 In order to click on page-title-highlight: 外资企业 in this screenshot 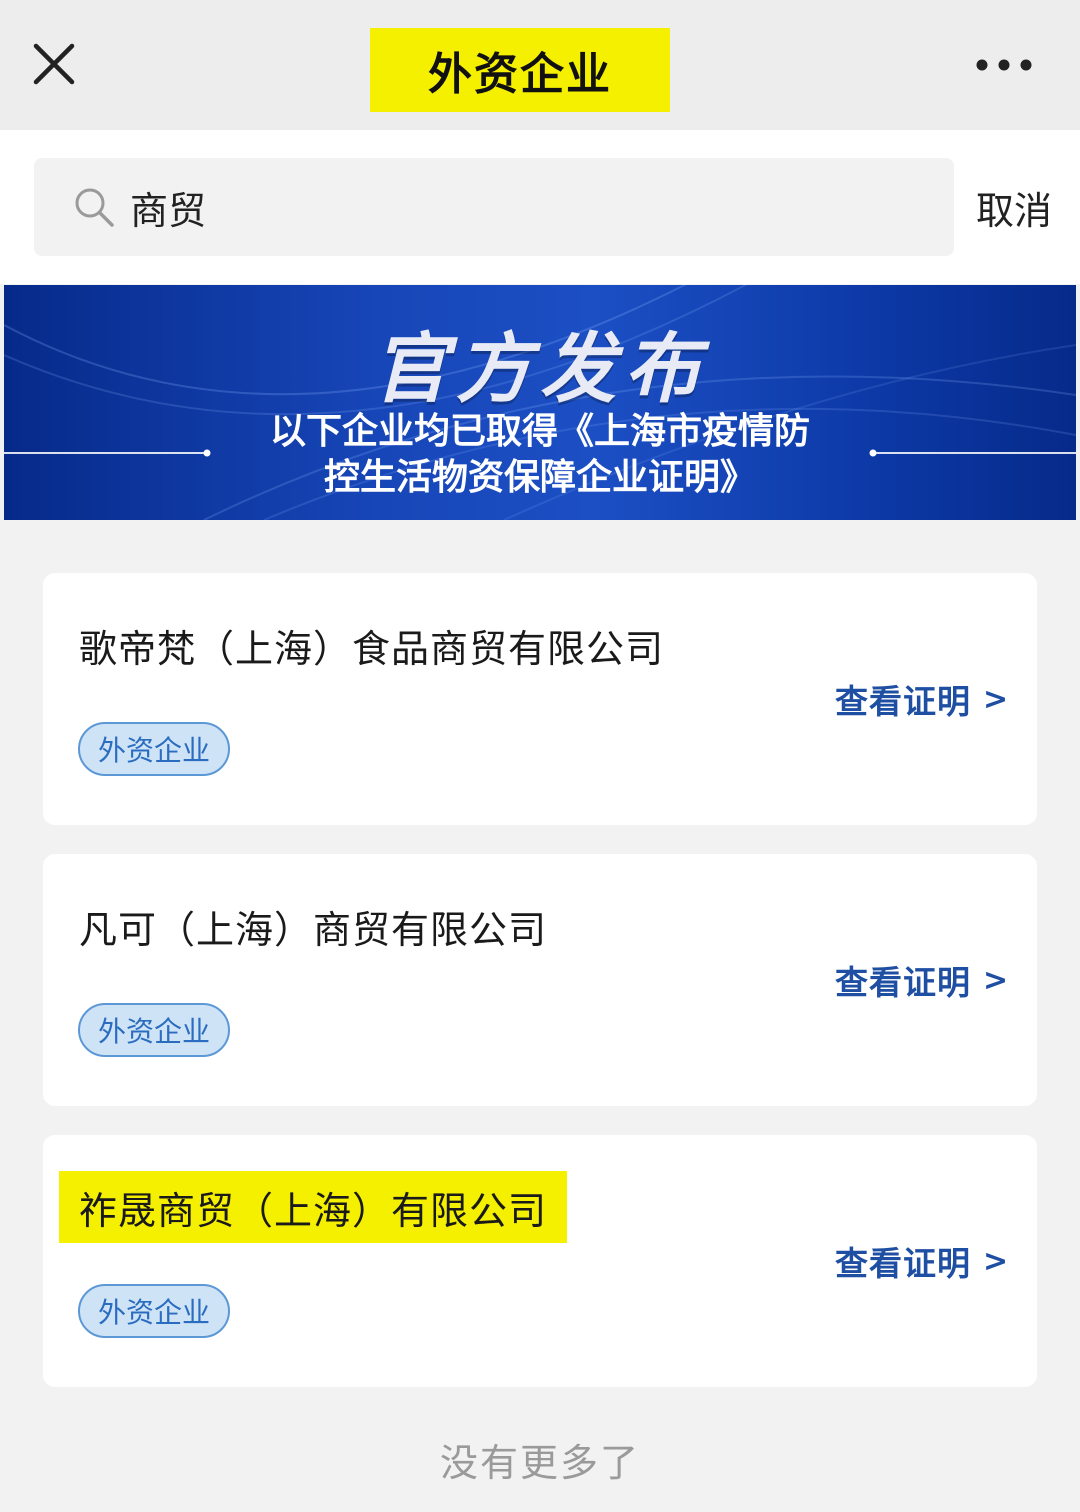, I will do `click(520, 70)`.